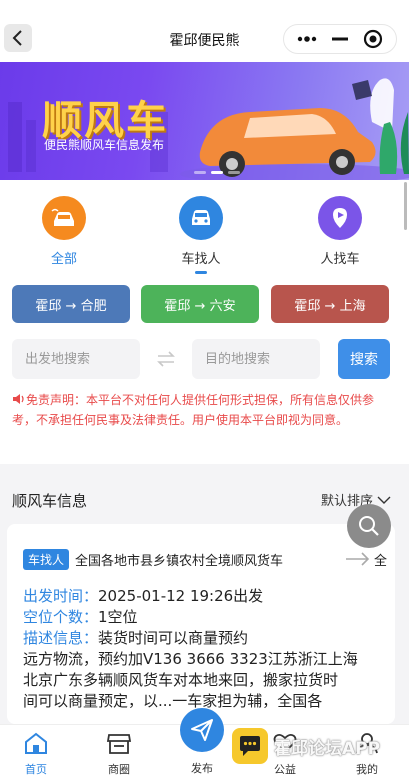  What do you see at coordinates (256, 359) in the screenshot?
I see `to-search-input` at bounding box center [256, 359].